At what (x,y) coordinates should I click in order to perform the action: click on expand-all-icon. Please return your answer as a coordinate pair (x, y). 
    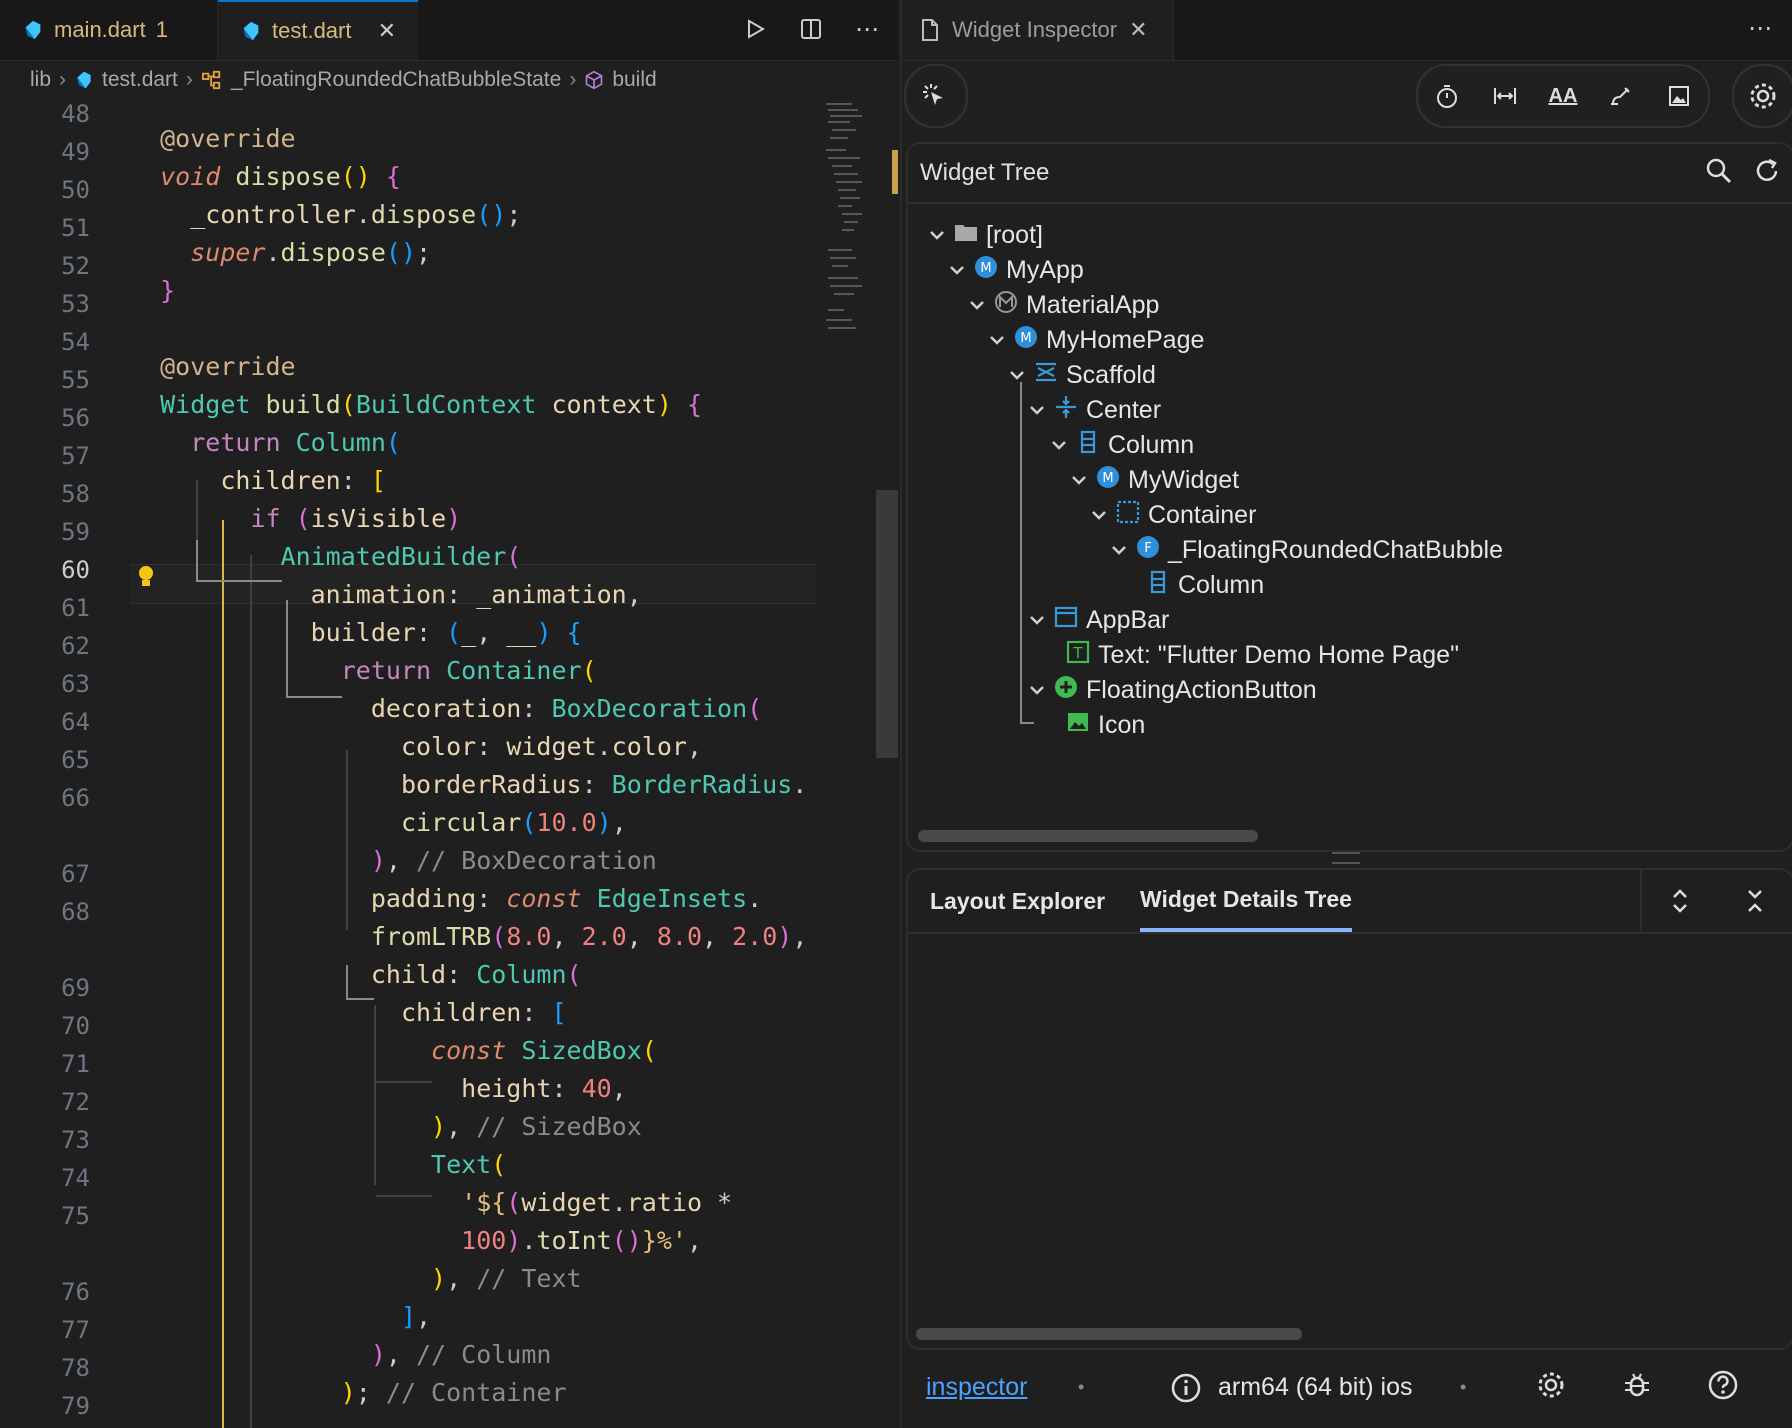
    Looking at the image, I should click on (1680, 901).